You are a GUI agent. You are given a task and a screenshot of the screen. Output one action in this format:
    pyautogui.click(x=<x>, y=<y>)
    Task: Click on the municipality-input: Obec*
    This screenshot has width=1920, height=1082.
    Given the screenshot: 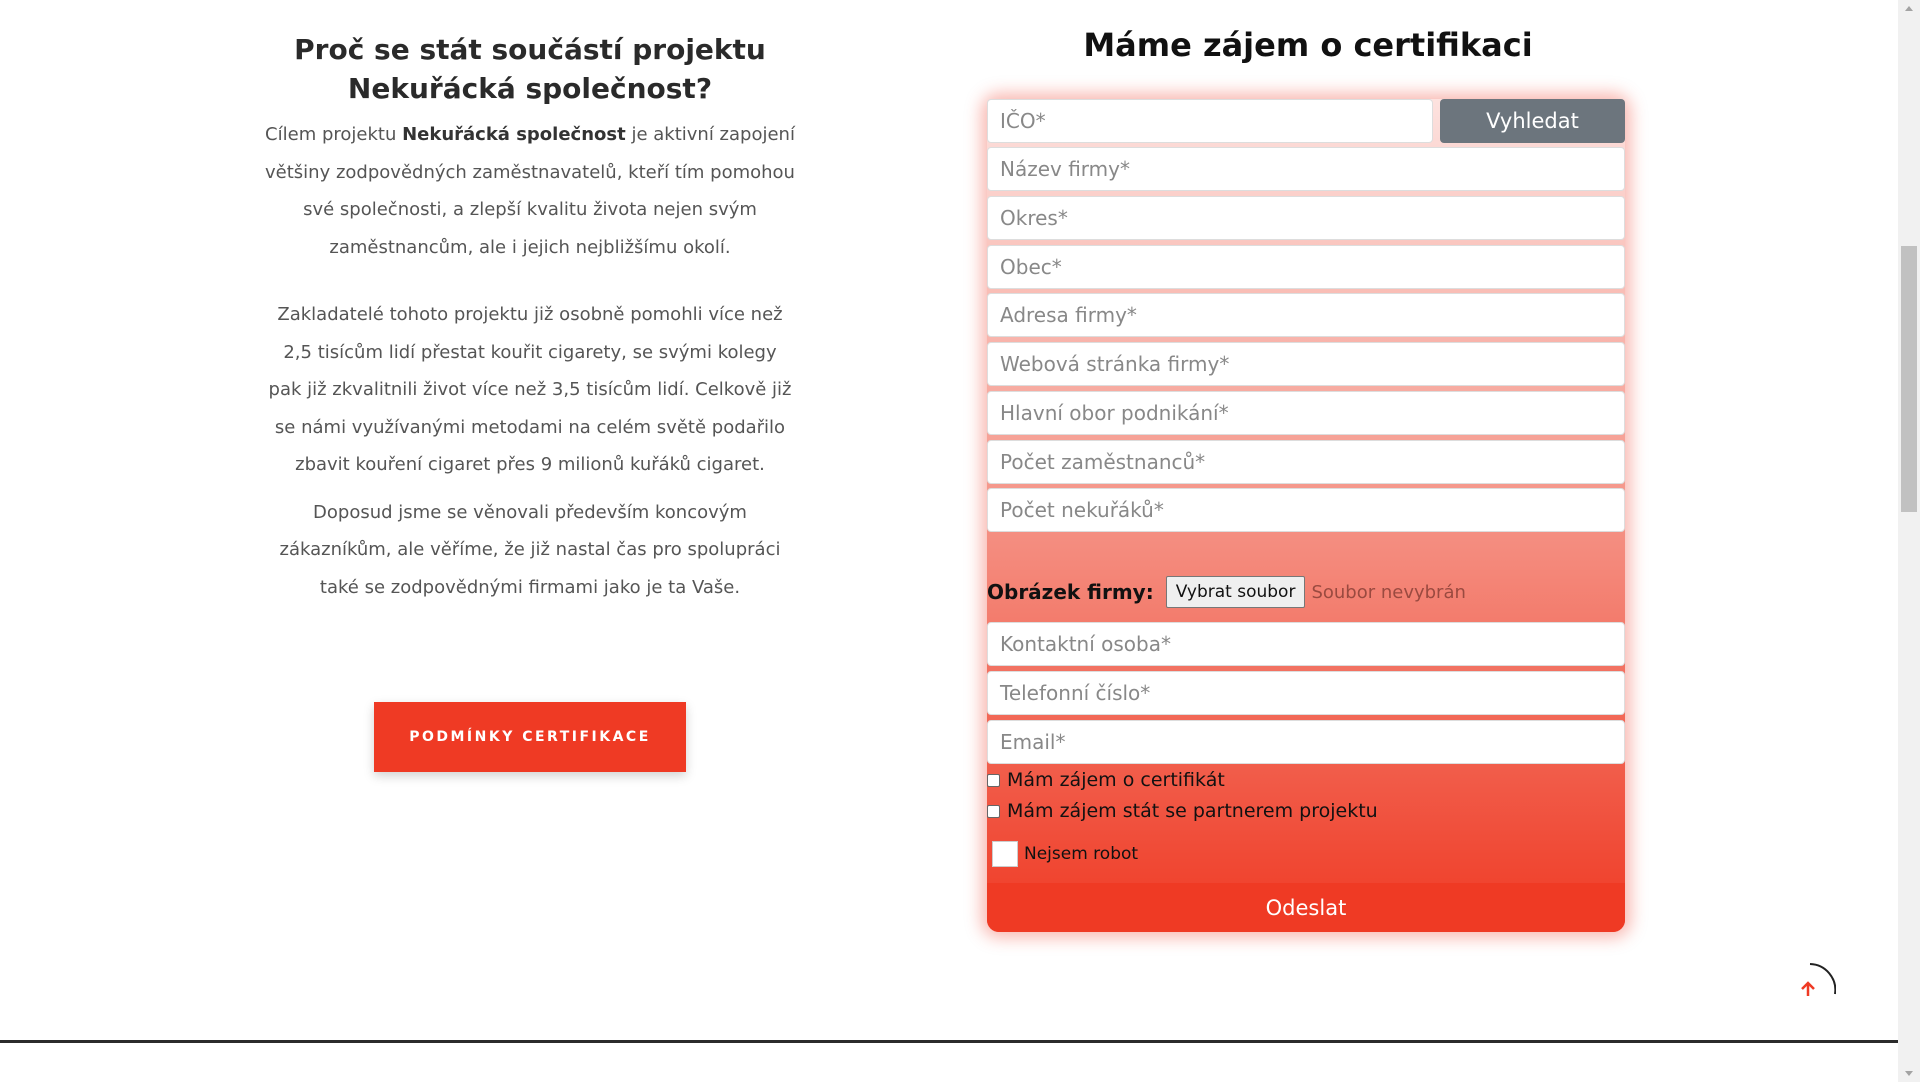 What is the action you would take?
    pyautogui.click(x=1306, y=267)
    